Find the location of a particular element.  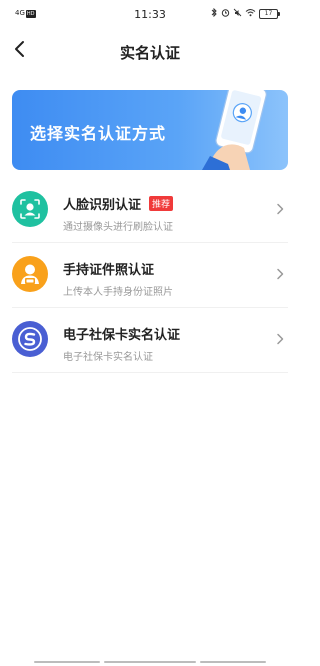

social-security-subtitle: 电子社保卡实名认证 is located at coordinates (108, 357).